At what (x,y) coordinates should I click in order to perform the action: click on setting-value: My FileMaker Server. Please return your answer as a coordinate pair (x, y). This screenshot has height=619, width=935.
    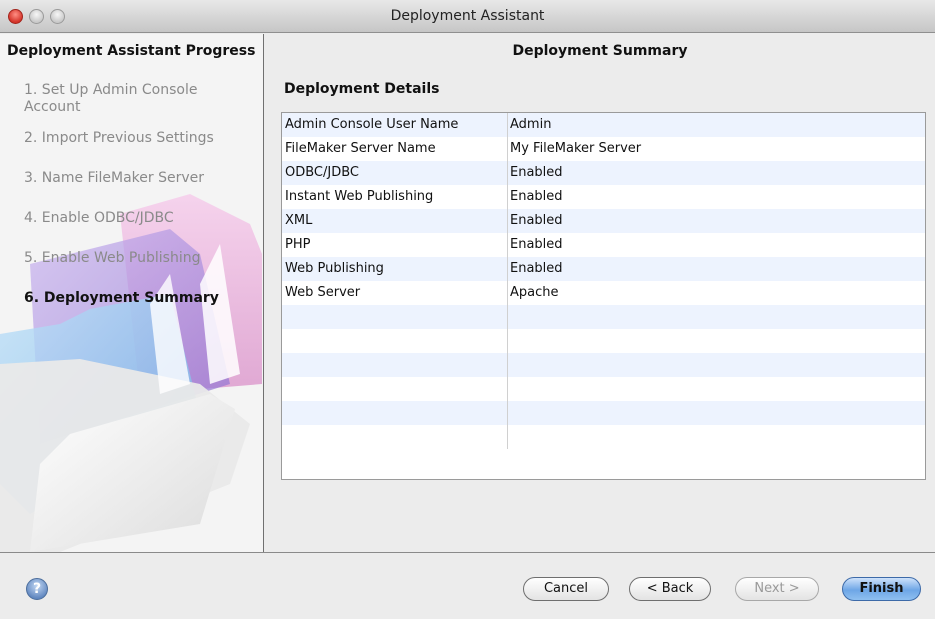
    Looking at the image, I should click on (576, 148).